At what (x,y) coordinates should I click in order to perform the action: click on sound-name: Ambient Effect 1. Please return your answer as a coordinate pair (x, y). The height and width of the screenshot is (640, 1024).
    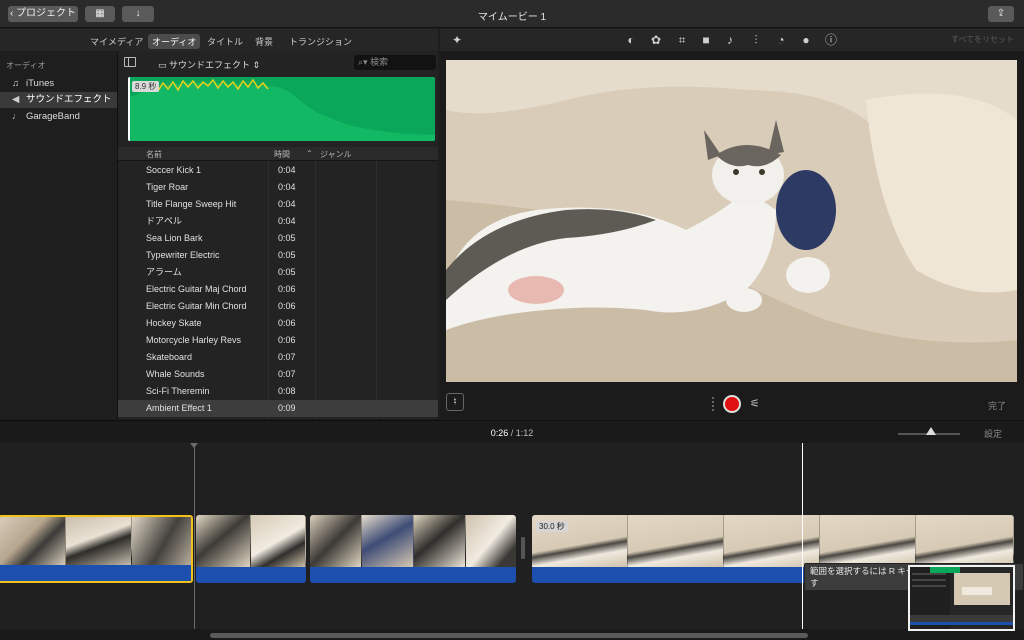
    Looking at the image, I should click on (179, 408).